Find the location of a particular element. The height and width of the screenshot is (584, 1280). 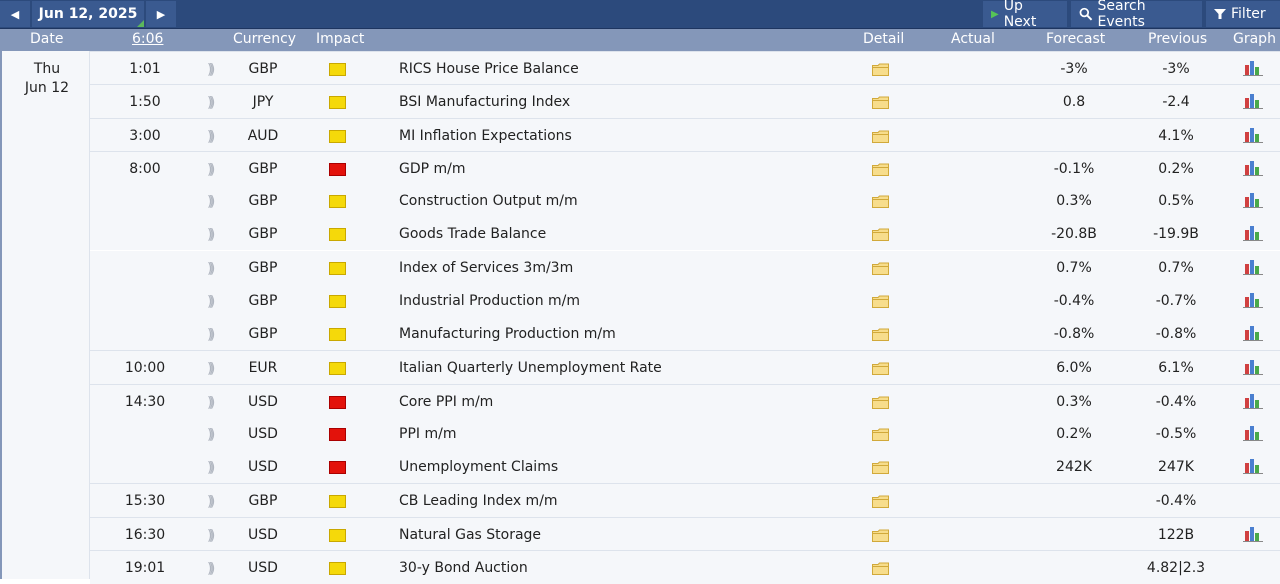

event-title: Manufacturing Production m/m is located at coordinates (507, 334).